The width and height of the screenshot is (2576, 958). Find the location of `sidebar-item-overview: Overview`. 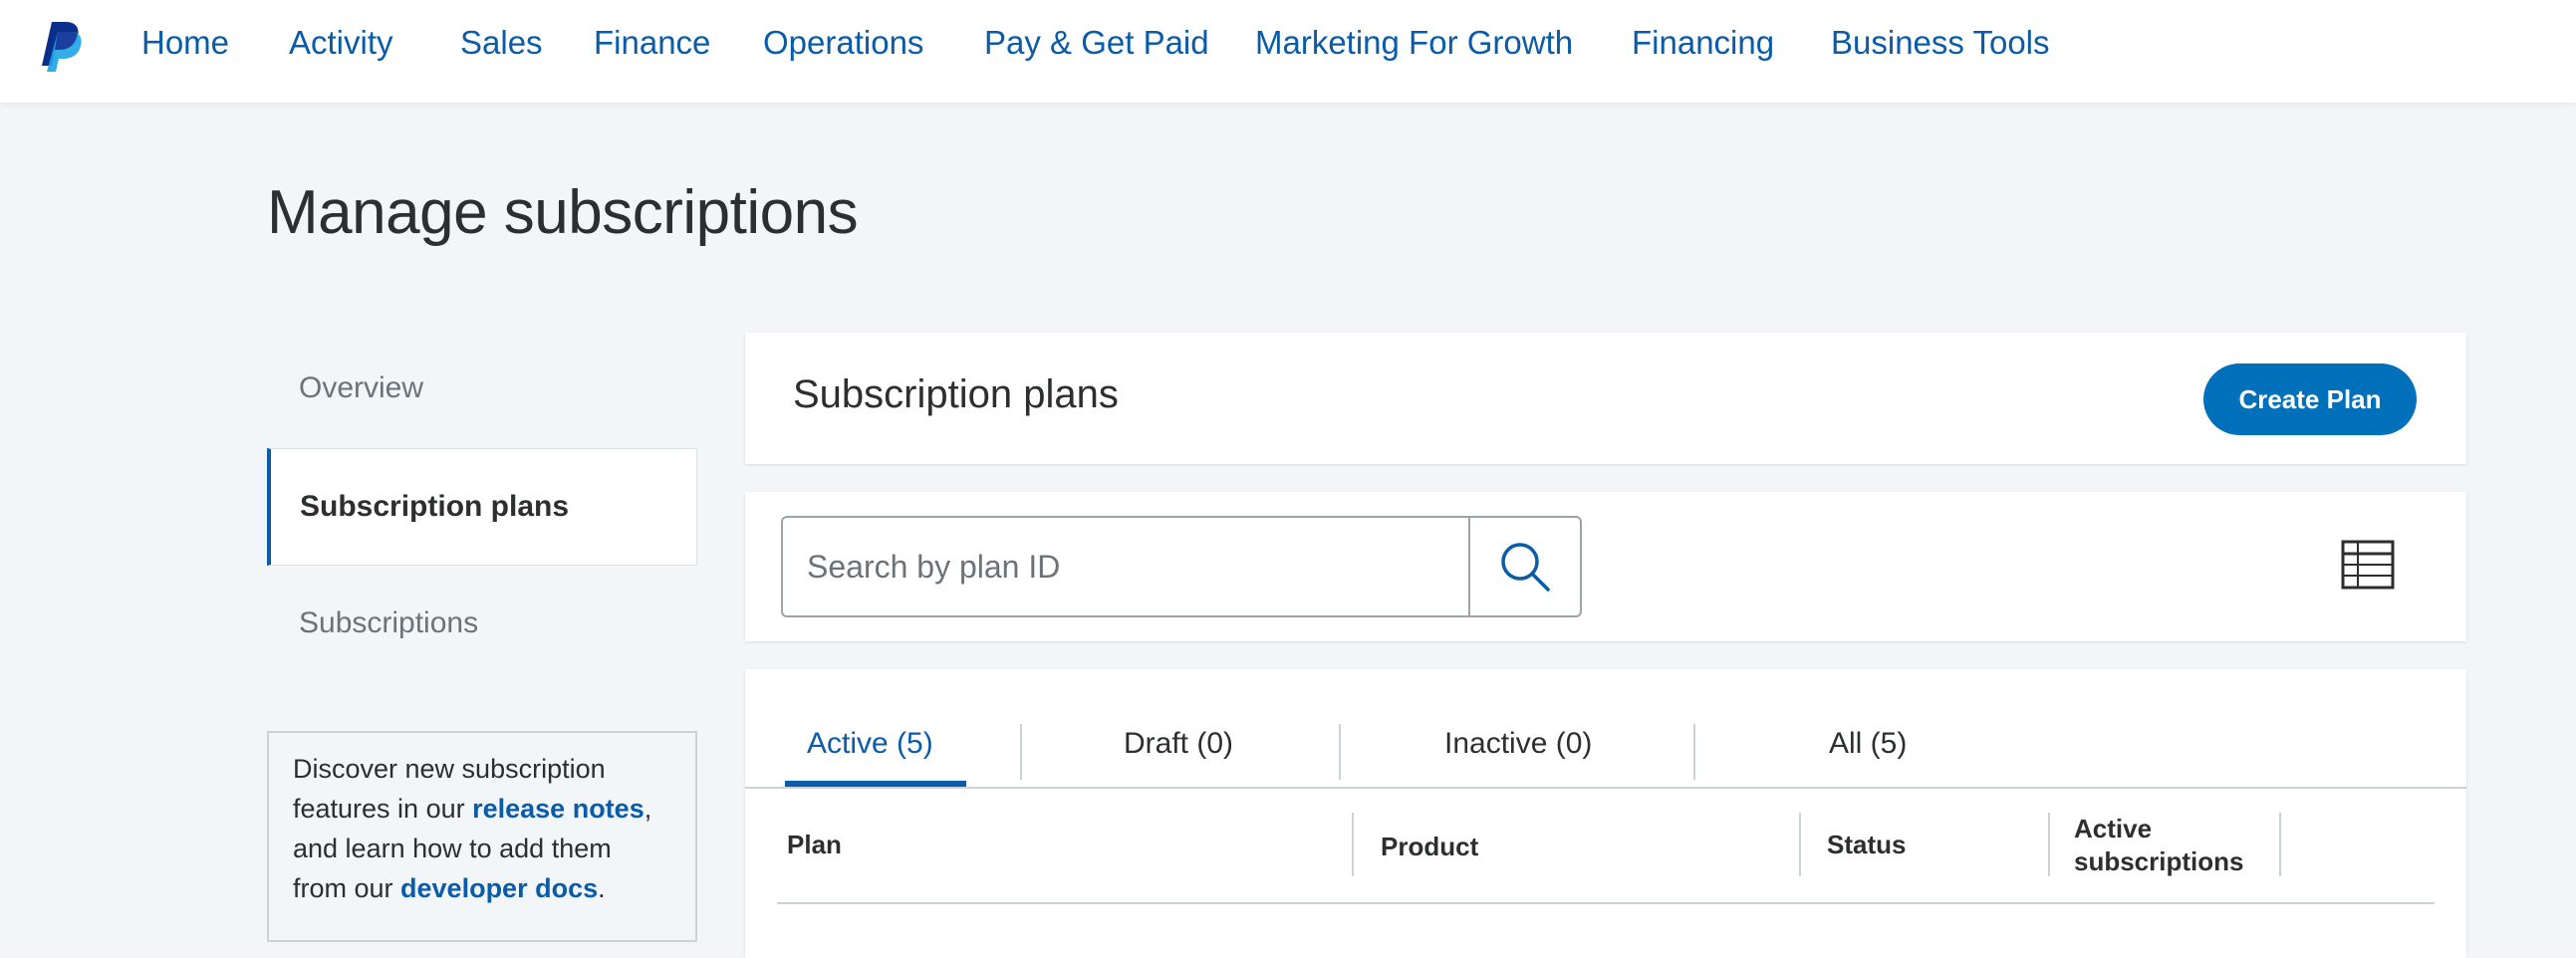

sidebar-item-overview: Overview is located at coordinates (482, 388).